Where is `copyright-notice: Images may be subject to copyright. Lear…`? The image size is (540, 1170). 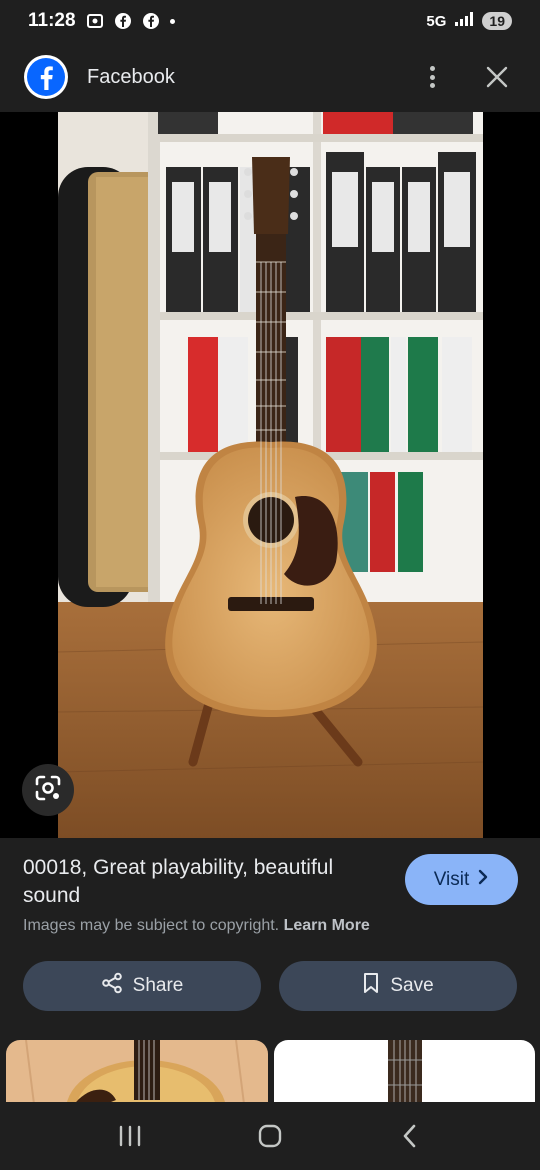 copyright-notice: Images may be subject to copyright. Lear… is located at coordinates (196, 926).